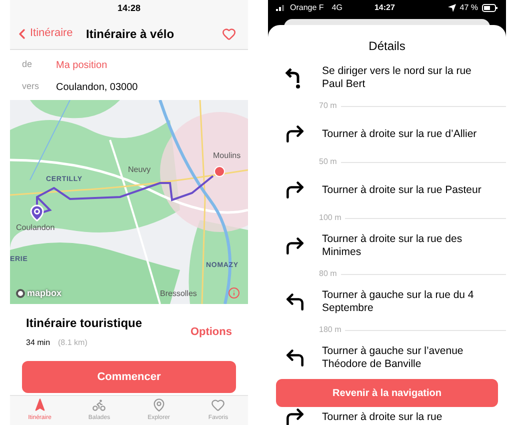 The width and height of the screenshot is (508, 425). Describe the element at coordinates (97, 87) in the screenshot. I see `route-field: Coulandon, 03000` at that location.